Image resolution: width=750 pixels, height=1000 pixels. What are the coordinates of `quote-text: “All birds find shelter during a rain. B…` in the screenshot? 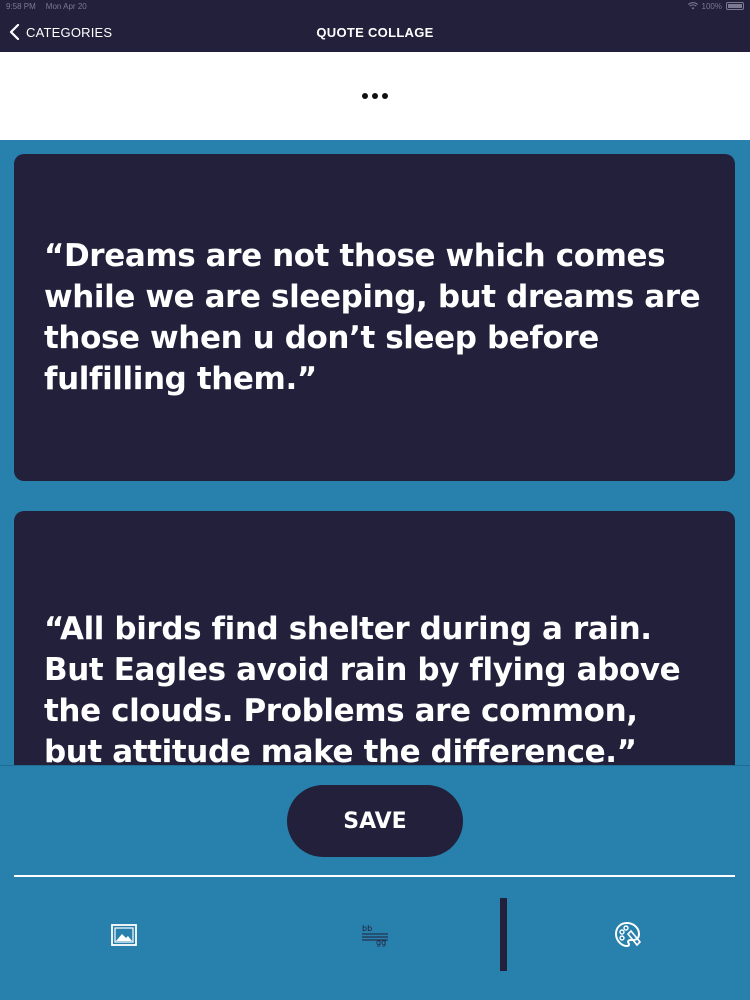 It's located at (362, 688).